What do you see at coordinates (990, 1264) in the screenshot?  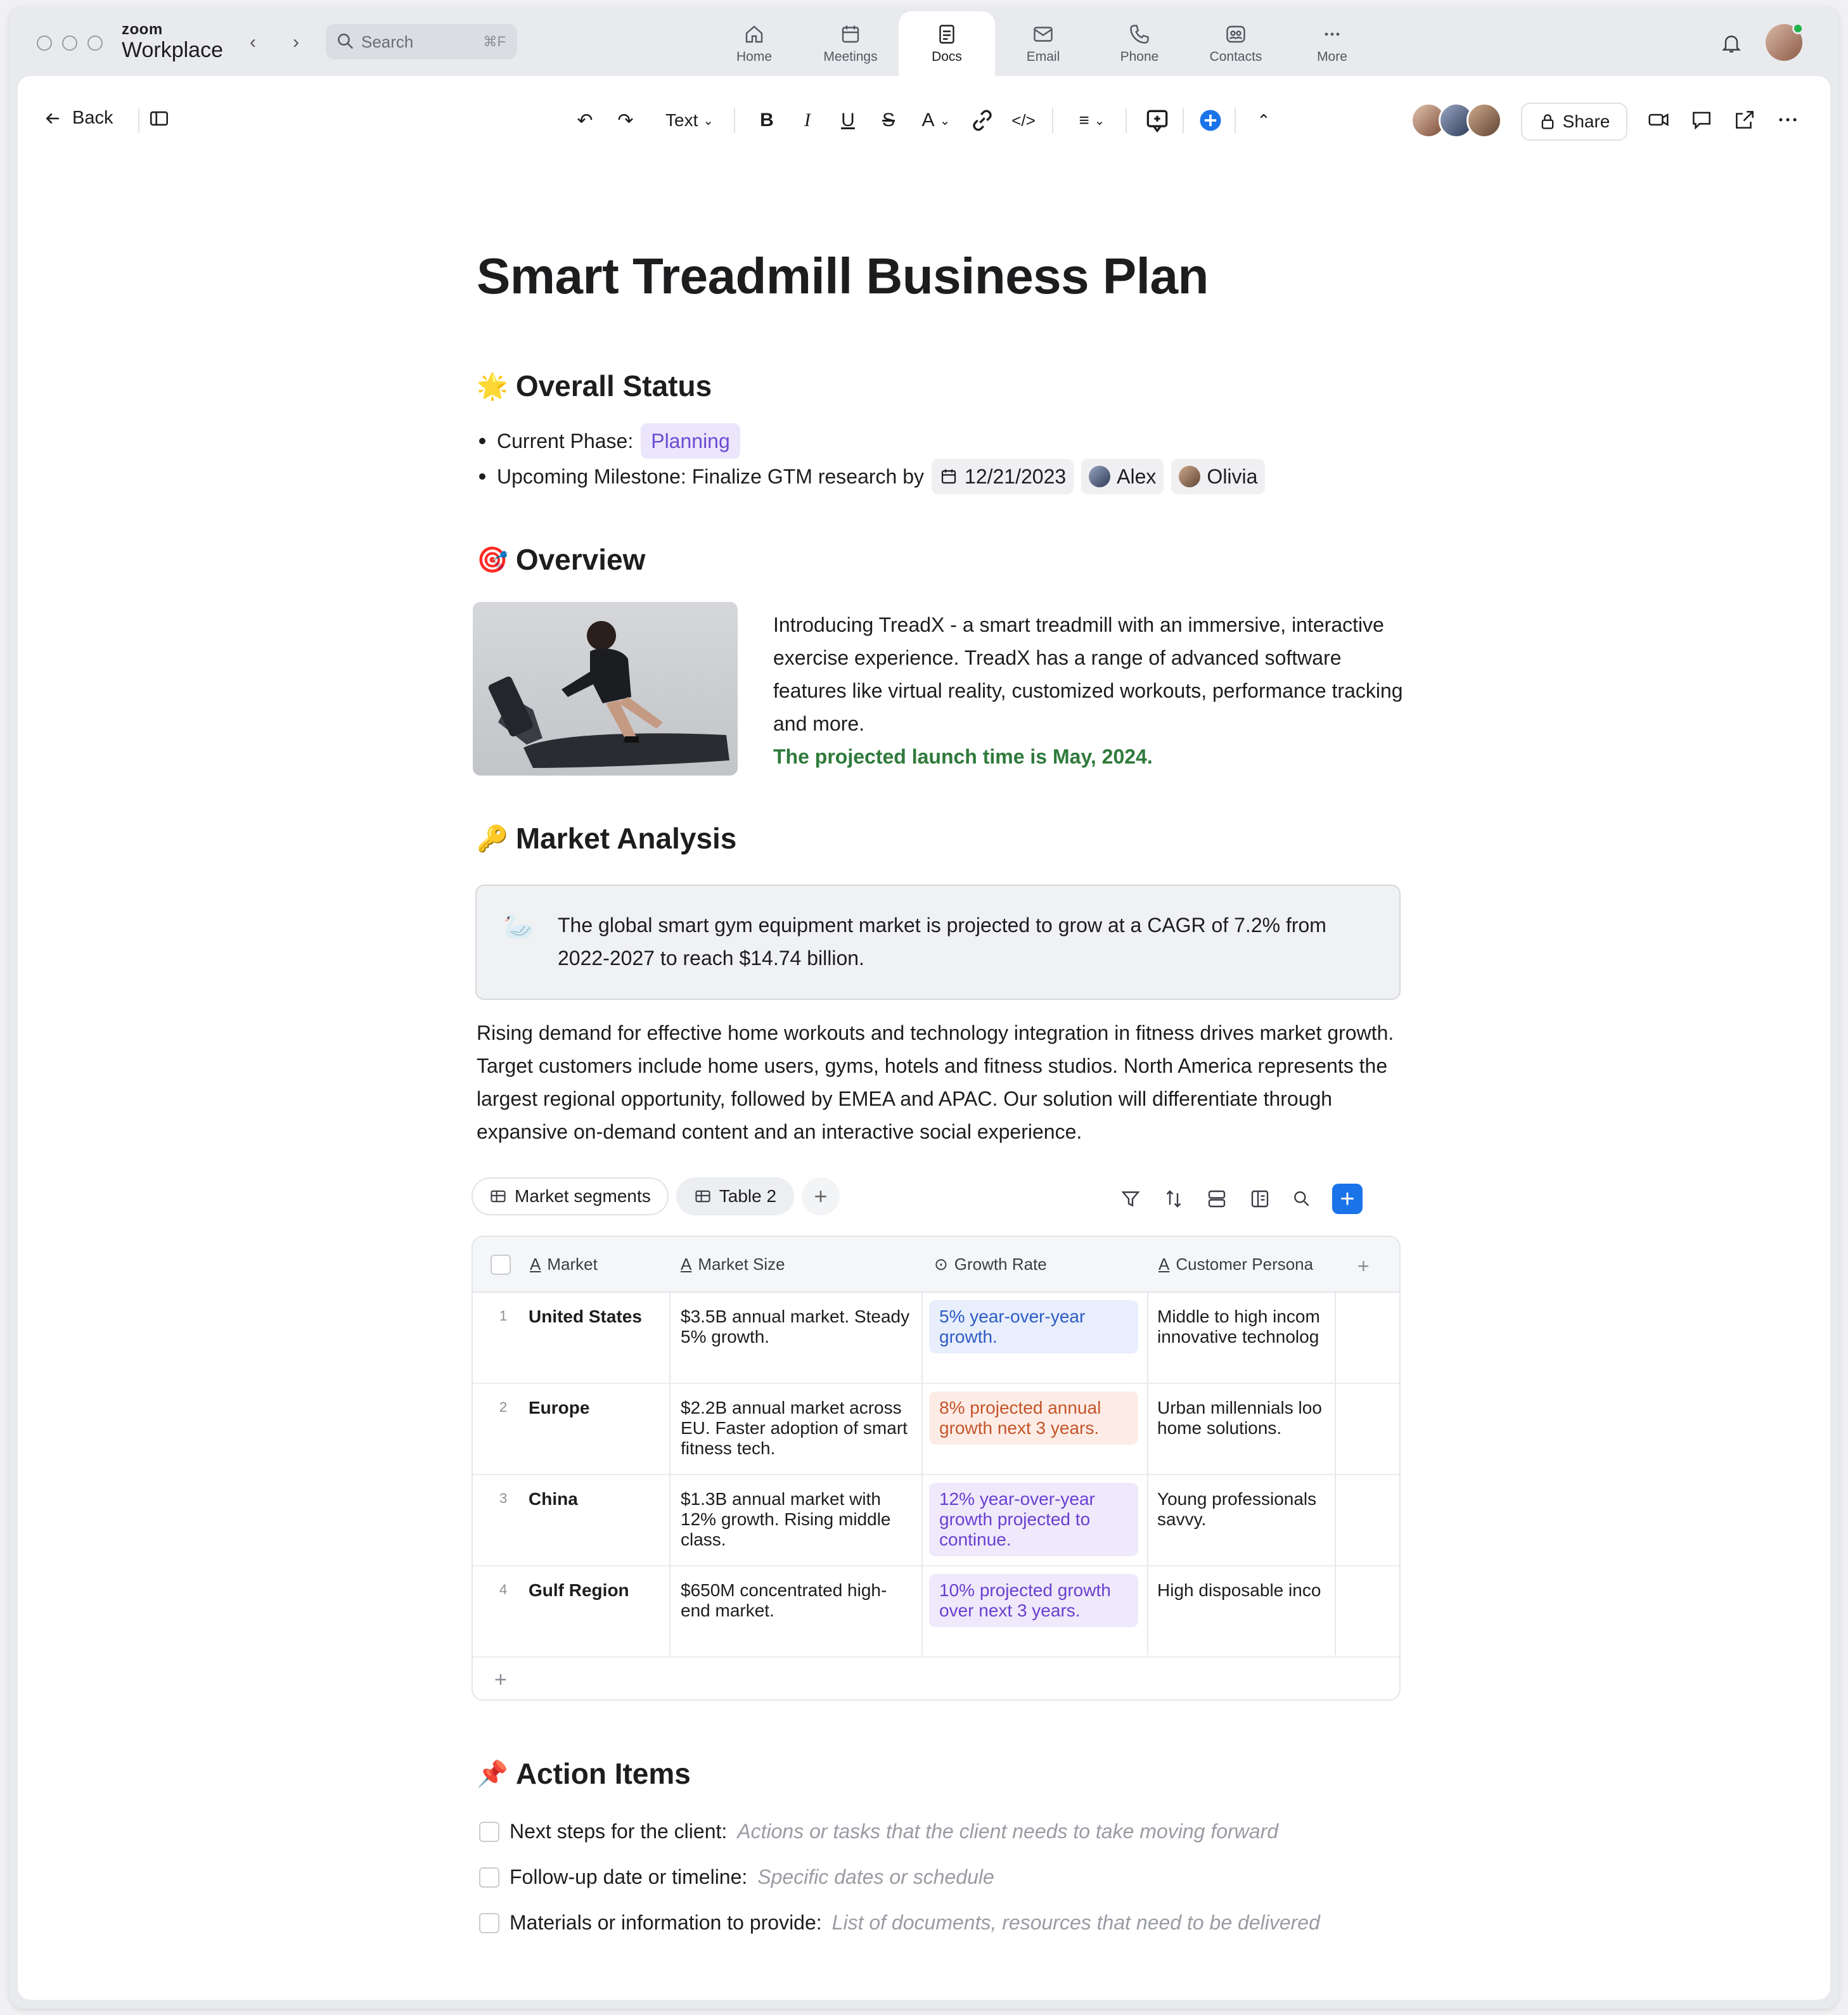 I see `column-header-growth-rate: ⊙ Growth Rate` at bounding box center [990, 1264].